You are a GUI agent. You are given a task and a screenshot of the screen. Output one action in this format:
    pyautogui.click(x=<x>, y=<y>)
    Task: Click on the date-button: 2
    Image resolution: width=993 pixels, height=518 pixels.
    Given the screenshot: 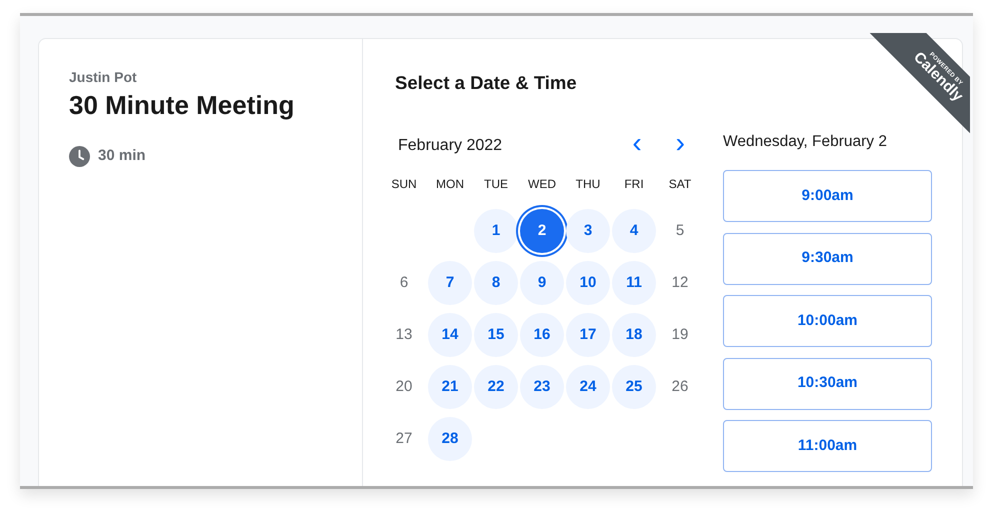 What is the action you would take?
    pyautogui.click(x=542, y=231)
    